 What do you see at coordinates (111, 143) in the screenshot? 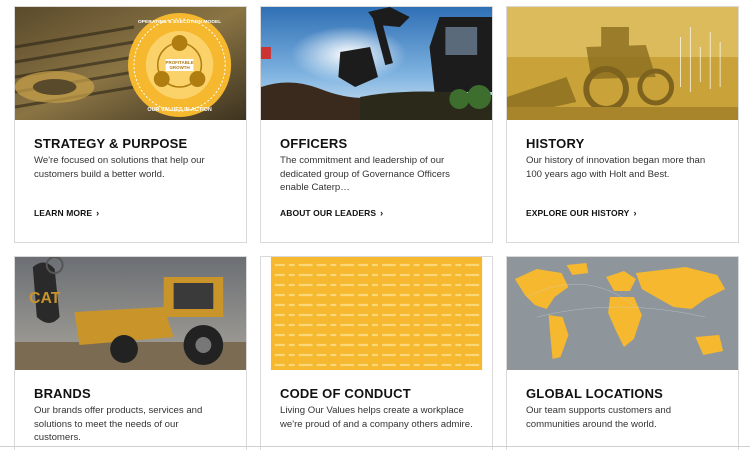
I see `card-title: STRATEGY & PURPOSE` at bounding box center [111, 143].